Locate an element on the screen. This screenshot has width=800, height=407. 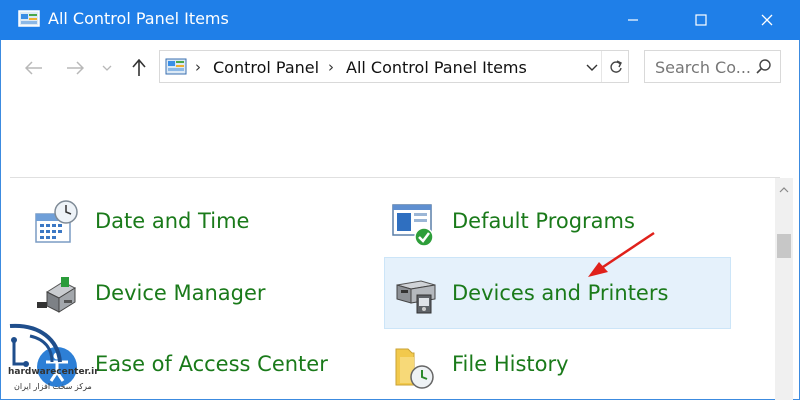
close-button is located at coordinates (767, 20).